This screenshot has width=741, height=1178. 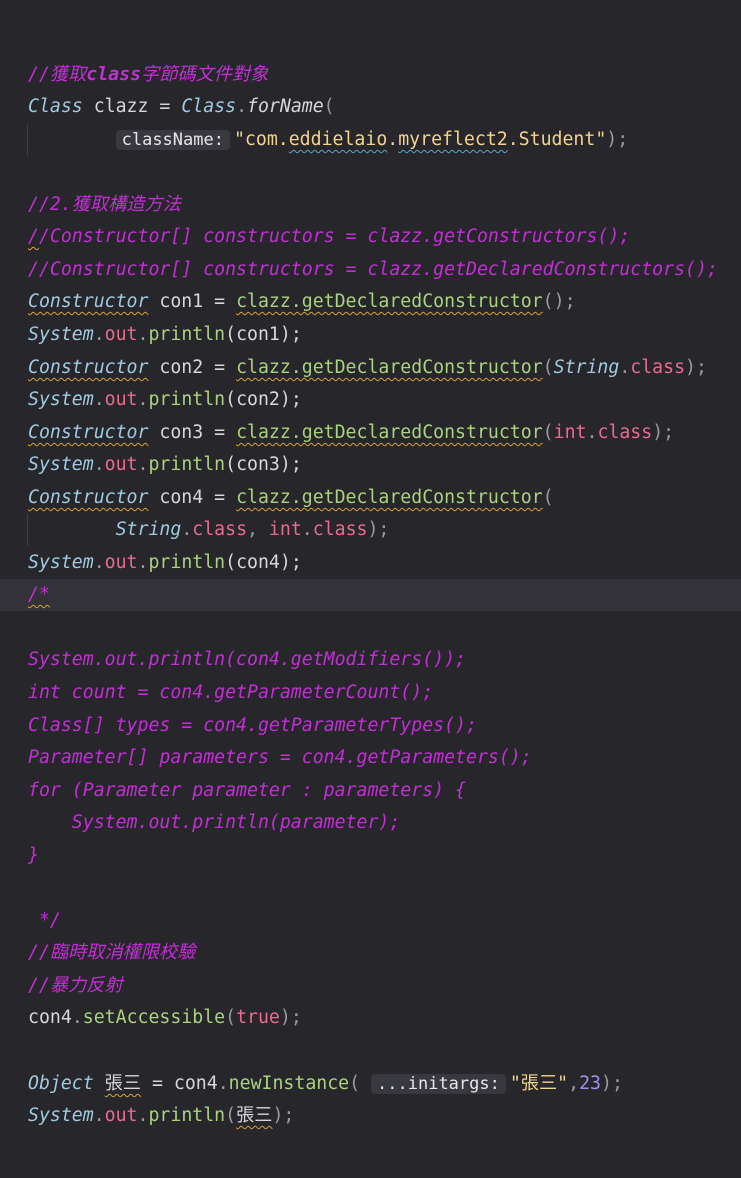 What do you see at coordinates (50, 1017) in the screenshot?
I see `code-token: con4` at bounding box center [50, 1017].